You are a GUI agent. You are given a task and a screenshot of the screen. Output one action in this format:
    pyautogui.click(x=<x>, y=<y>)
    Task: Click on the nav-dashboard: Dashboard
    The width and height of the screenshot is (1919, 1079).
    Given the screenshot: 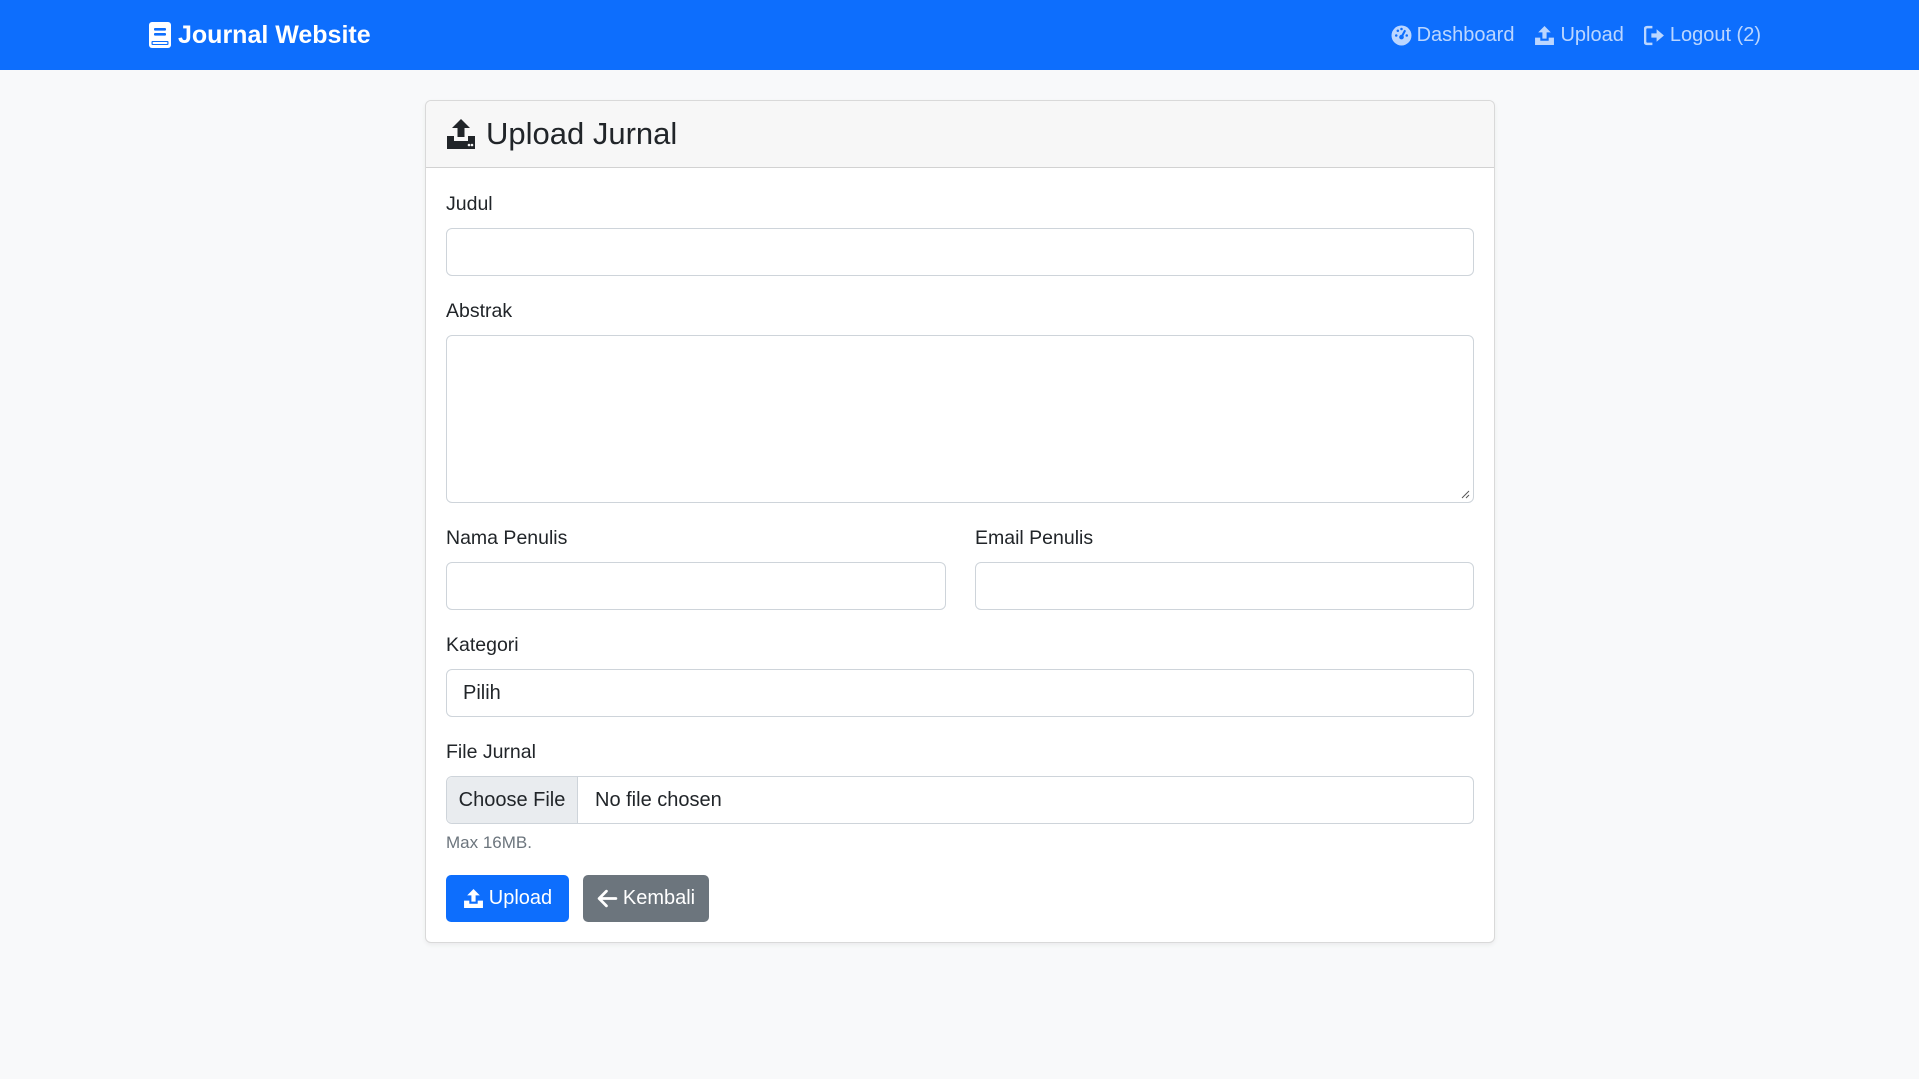 What is the action you would take?
    pyautogui.click(x=1453, y=35)
    